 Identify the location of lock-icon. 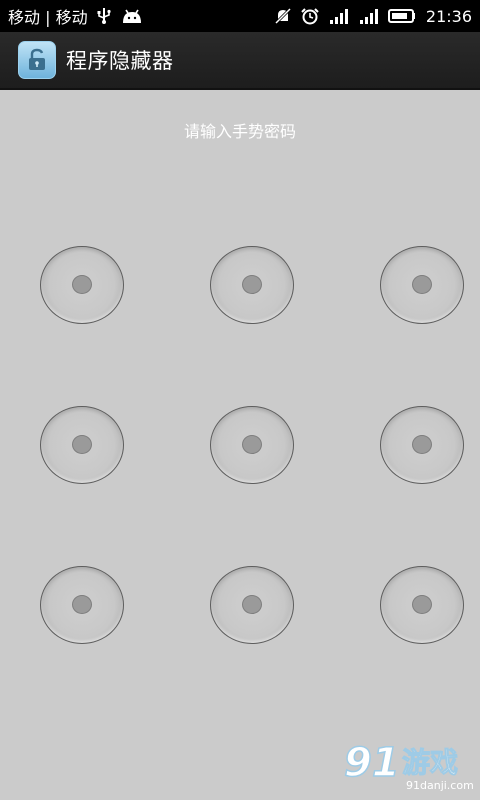
(37, 60).